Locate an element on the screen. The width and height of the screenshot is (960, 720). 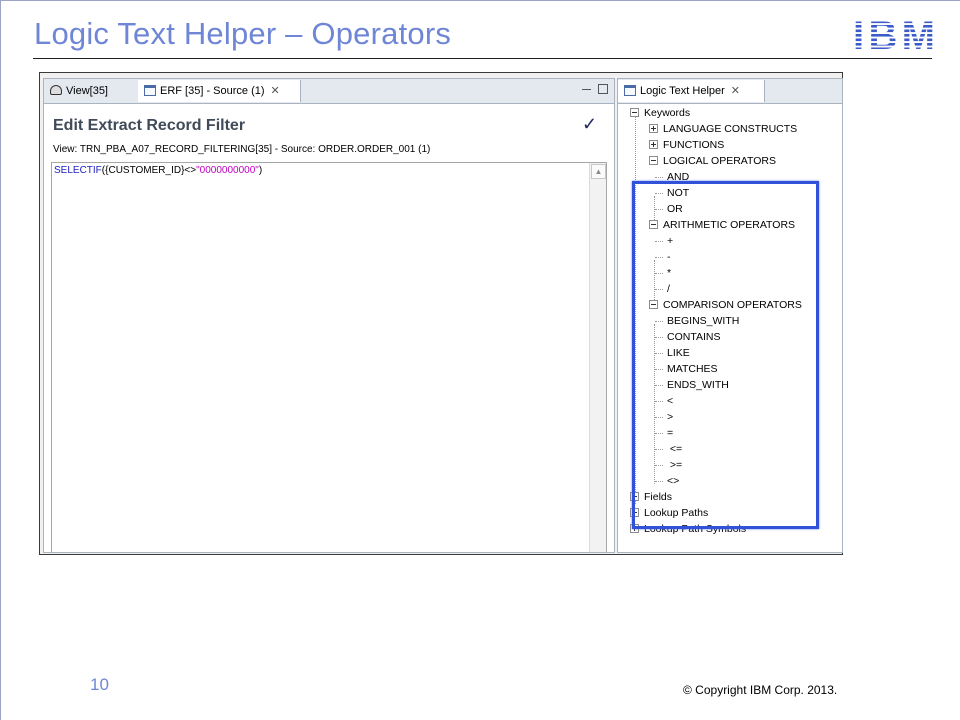
scroll-up-icon: ▲ is located at coordinates (598, 171).